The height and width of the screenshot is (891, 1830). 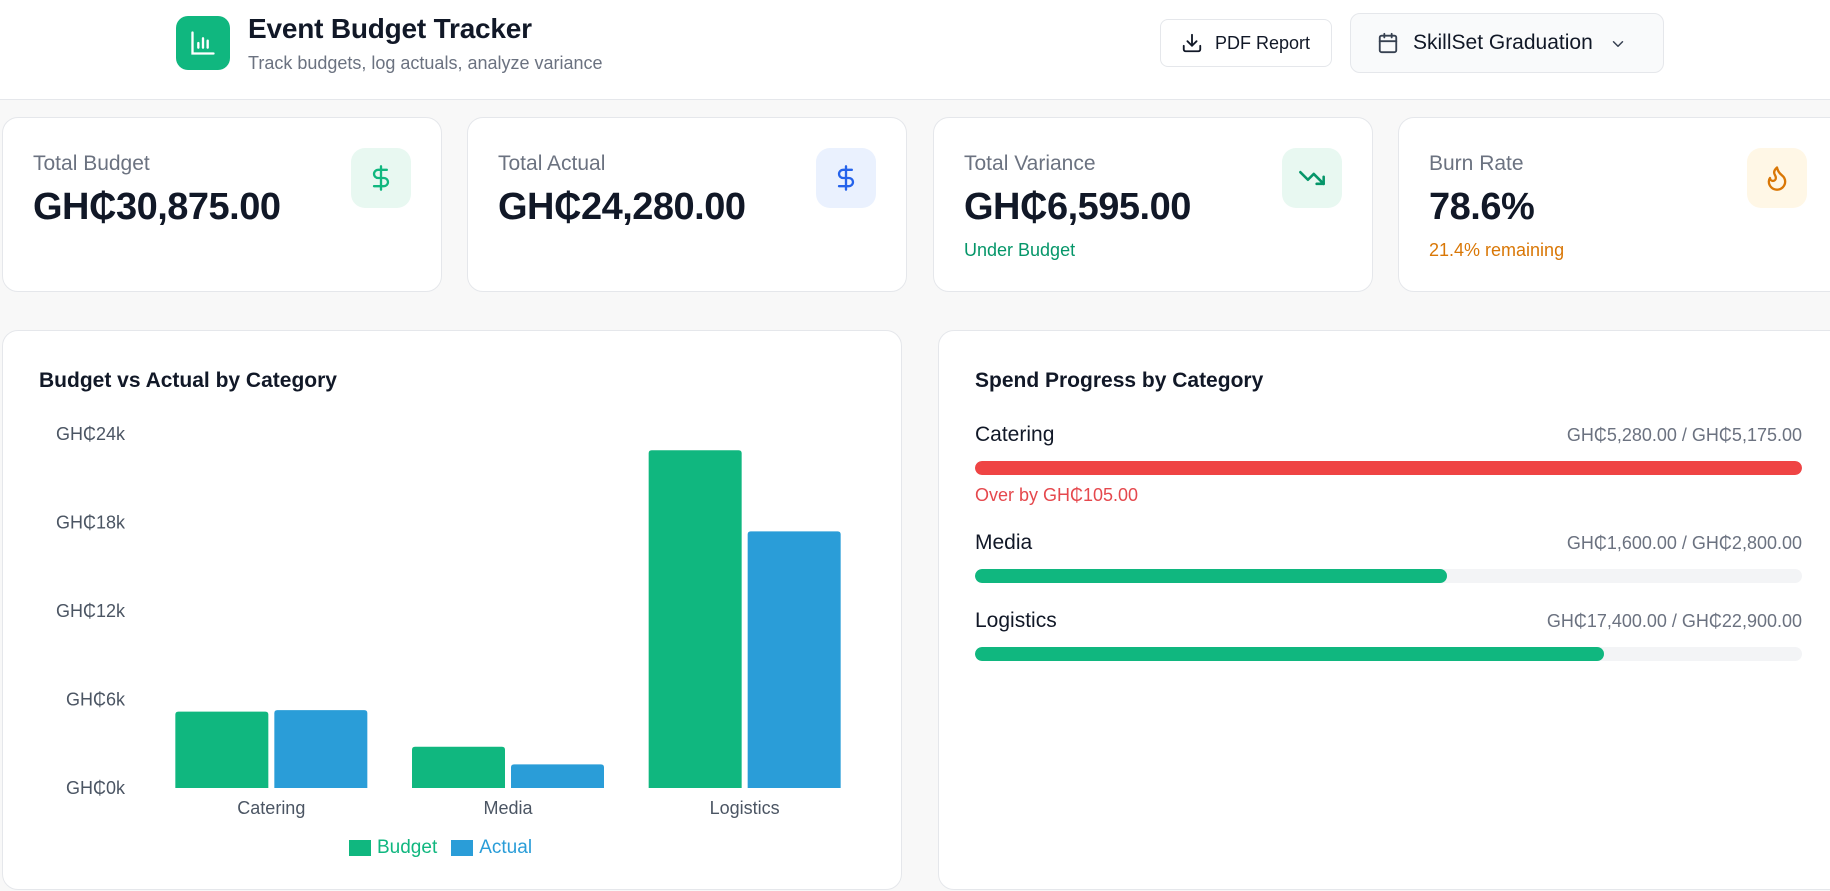 I want to click on stat-card-total-actual: Total Actual GH₵24,280.00, so click(x=687, y=204).